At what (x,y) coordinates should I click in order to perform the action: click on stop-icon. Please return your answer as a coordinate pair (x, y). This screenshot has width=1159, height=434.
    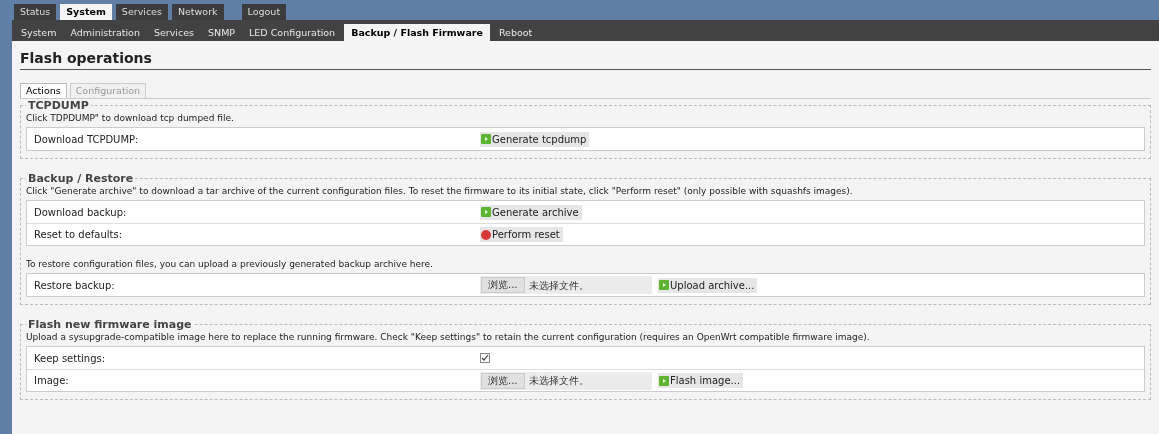
    Looking at the image, I should click on (486, 234).